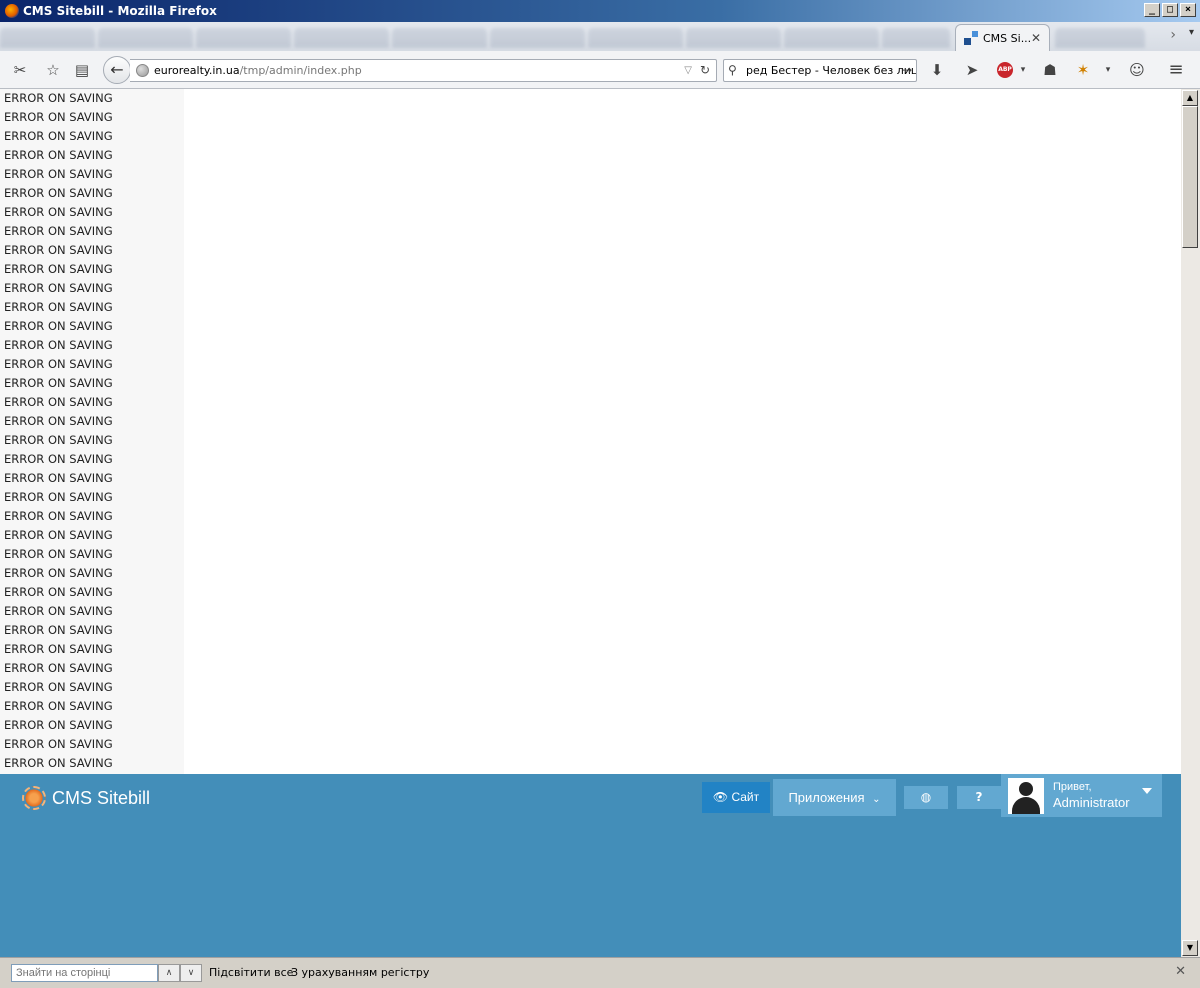 The width and height of the screenshot is (1200, 988). Describe the element at coordinates (1026, 789) in the screenshot. I see `avatar-head-shape` at that location.